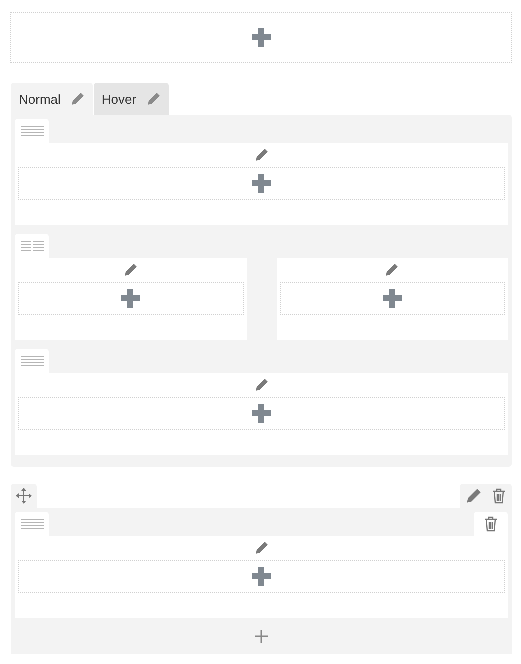  I want to click on move-icon, so click(24, 496).